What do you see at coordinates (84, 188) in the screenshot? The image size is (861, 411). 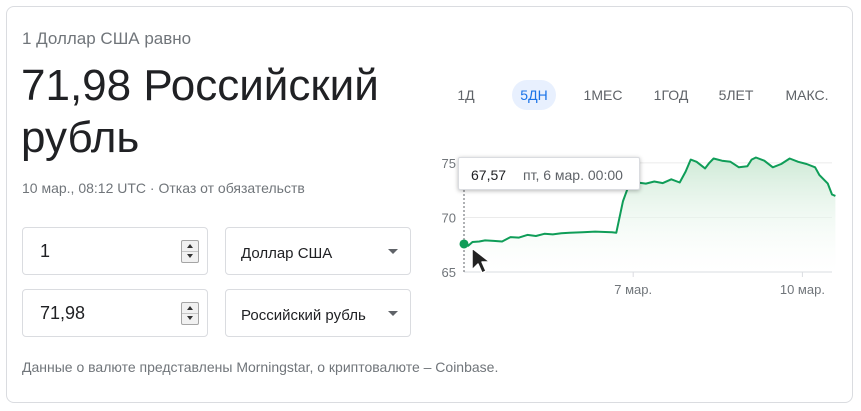 I see `rate-timestamp: 10 мар., 08:12 UTC` at bounding box center [84, 188].